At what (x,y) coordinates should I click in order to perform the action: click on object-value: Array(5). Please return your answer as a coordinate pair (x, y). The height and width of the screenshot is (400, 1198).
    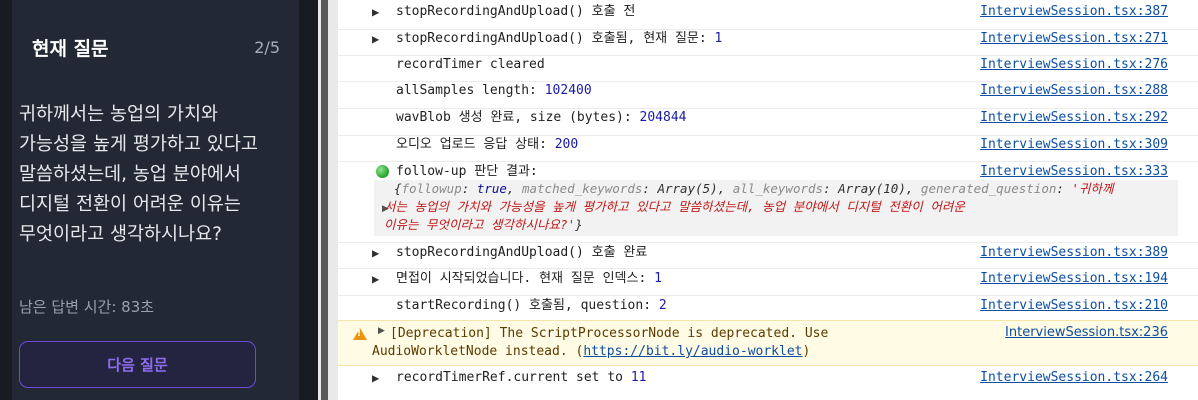
    Looking at the image, I should click on (687, 188).